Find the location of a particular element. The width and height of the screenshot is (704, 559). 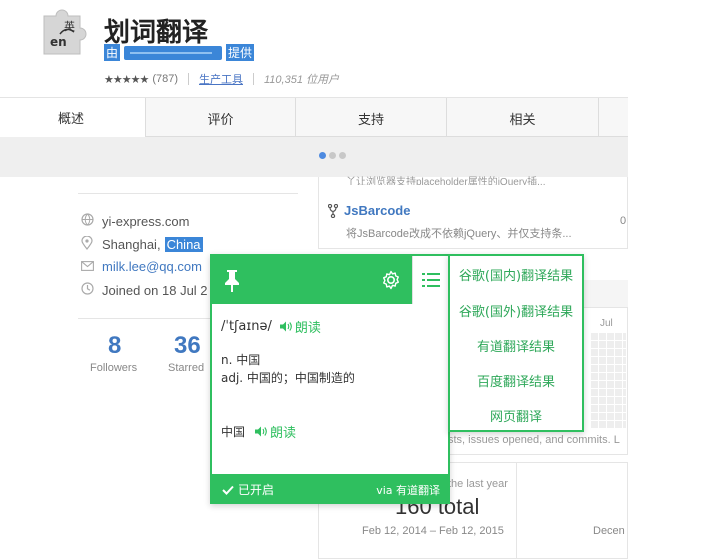

starred-label: Starred is located at coordinates (186, 368).